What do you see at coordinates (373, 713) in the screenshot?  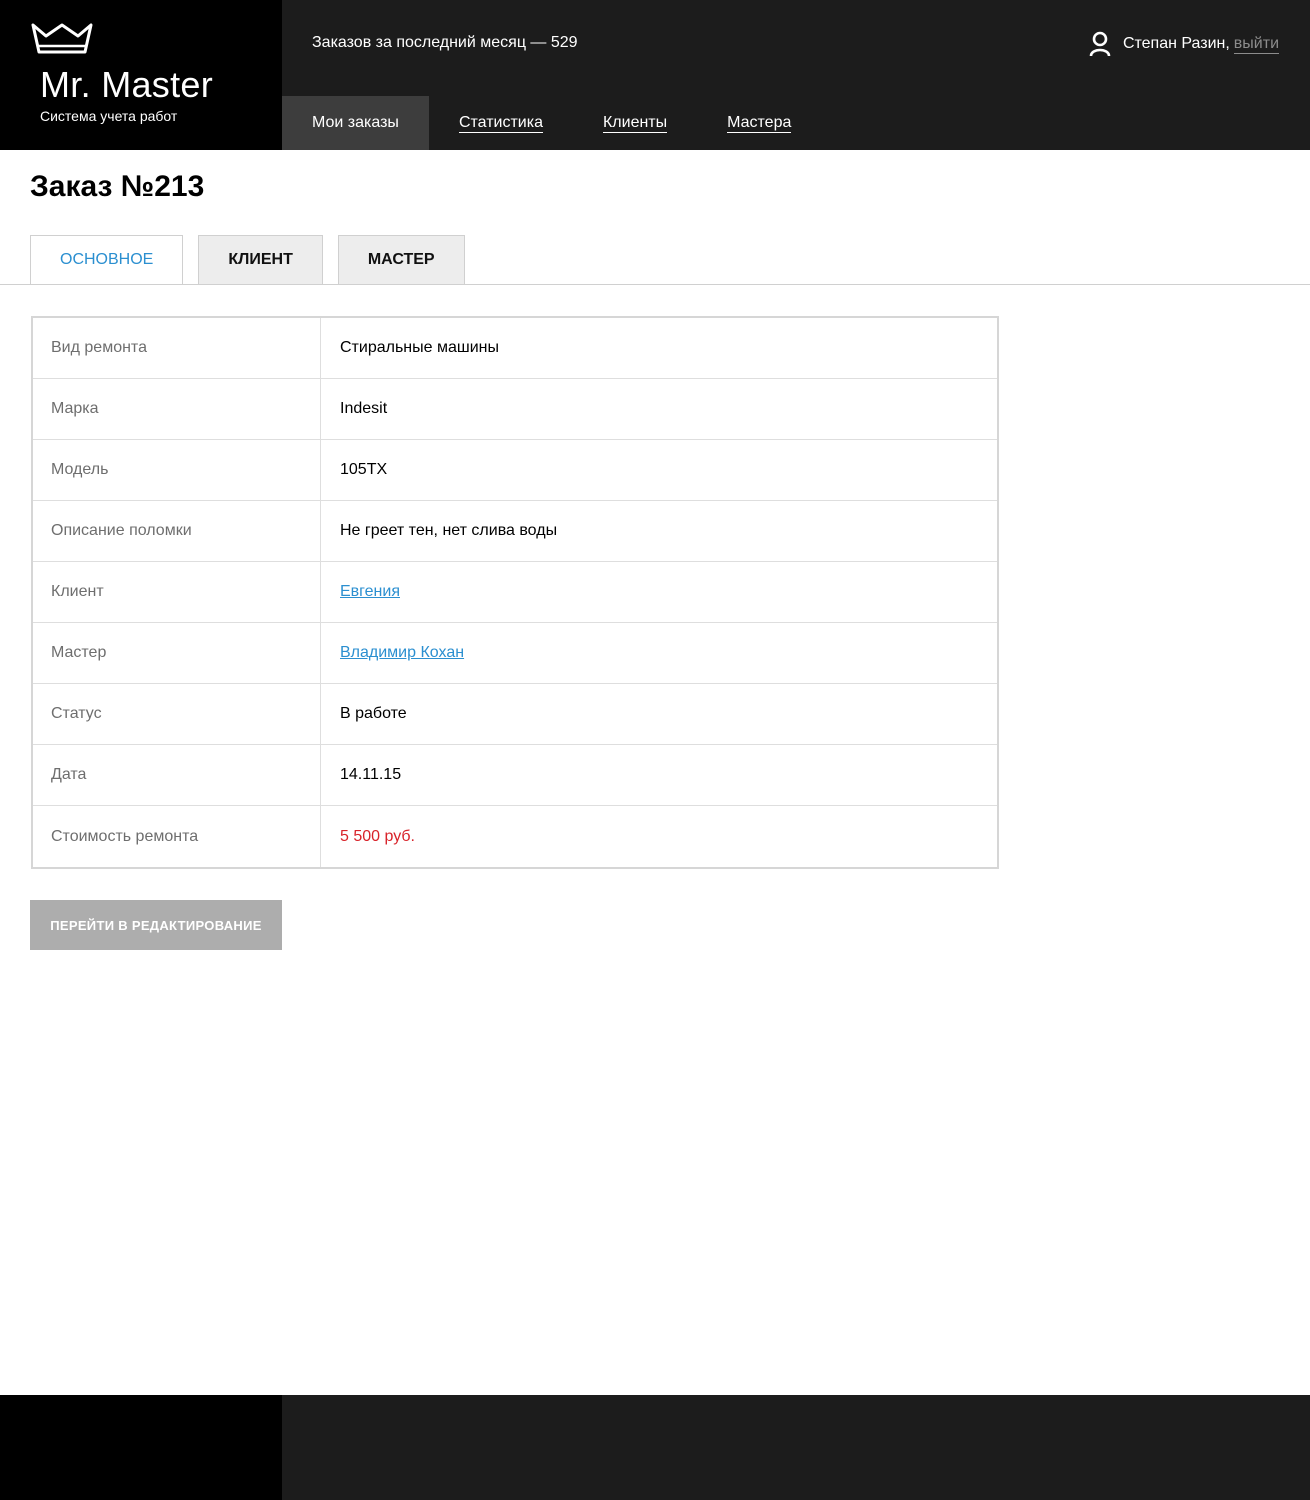 I see `row-value-status: В работе` at bounding box center [373, 713].